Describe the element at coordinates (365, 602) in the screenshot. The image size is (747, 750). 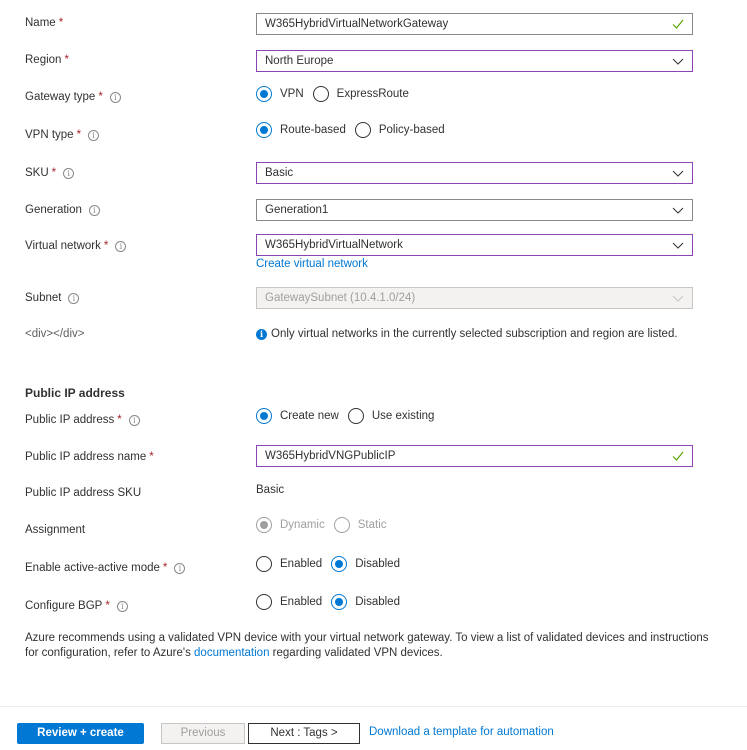
I see `radio-bgp-disabled: Disabled` at that location.